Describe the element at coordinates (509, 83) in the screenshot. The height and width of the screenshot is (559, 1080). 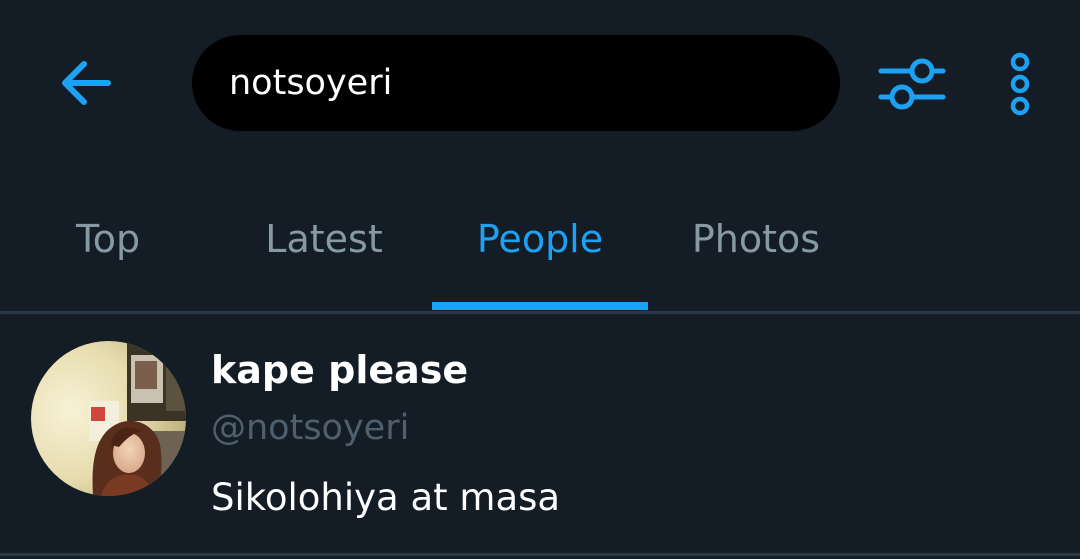
I see `search-input` at that location.